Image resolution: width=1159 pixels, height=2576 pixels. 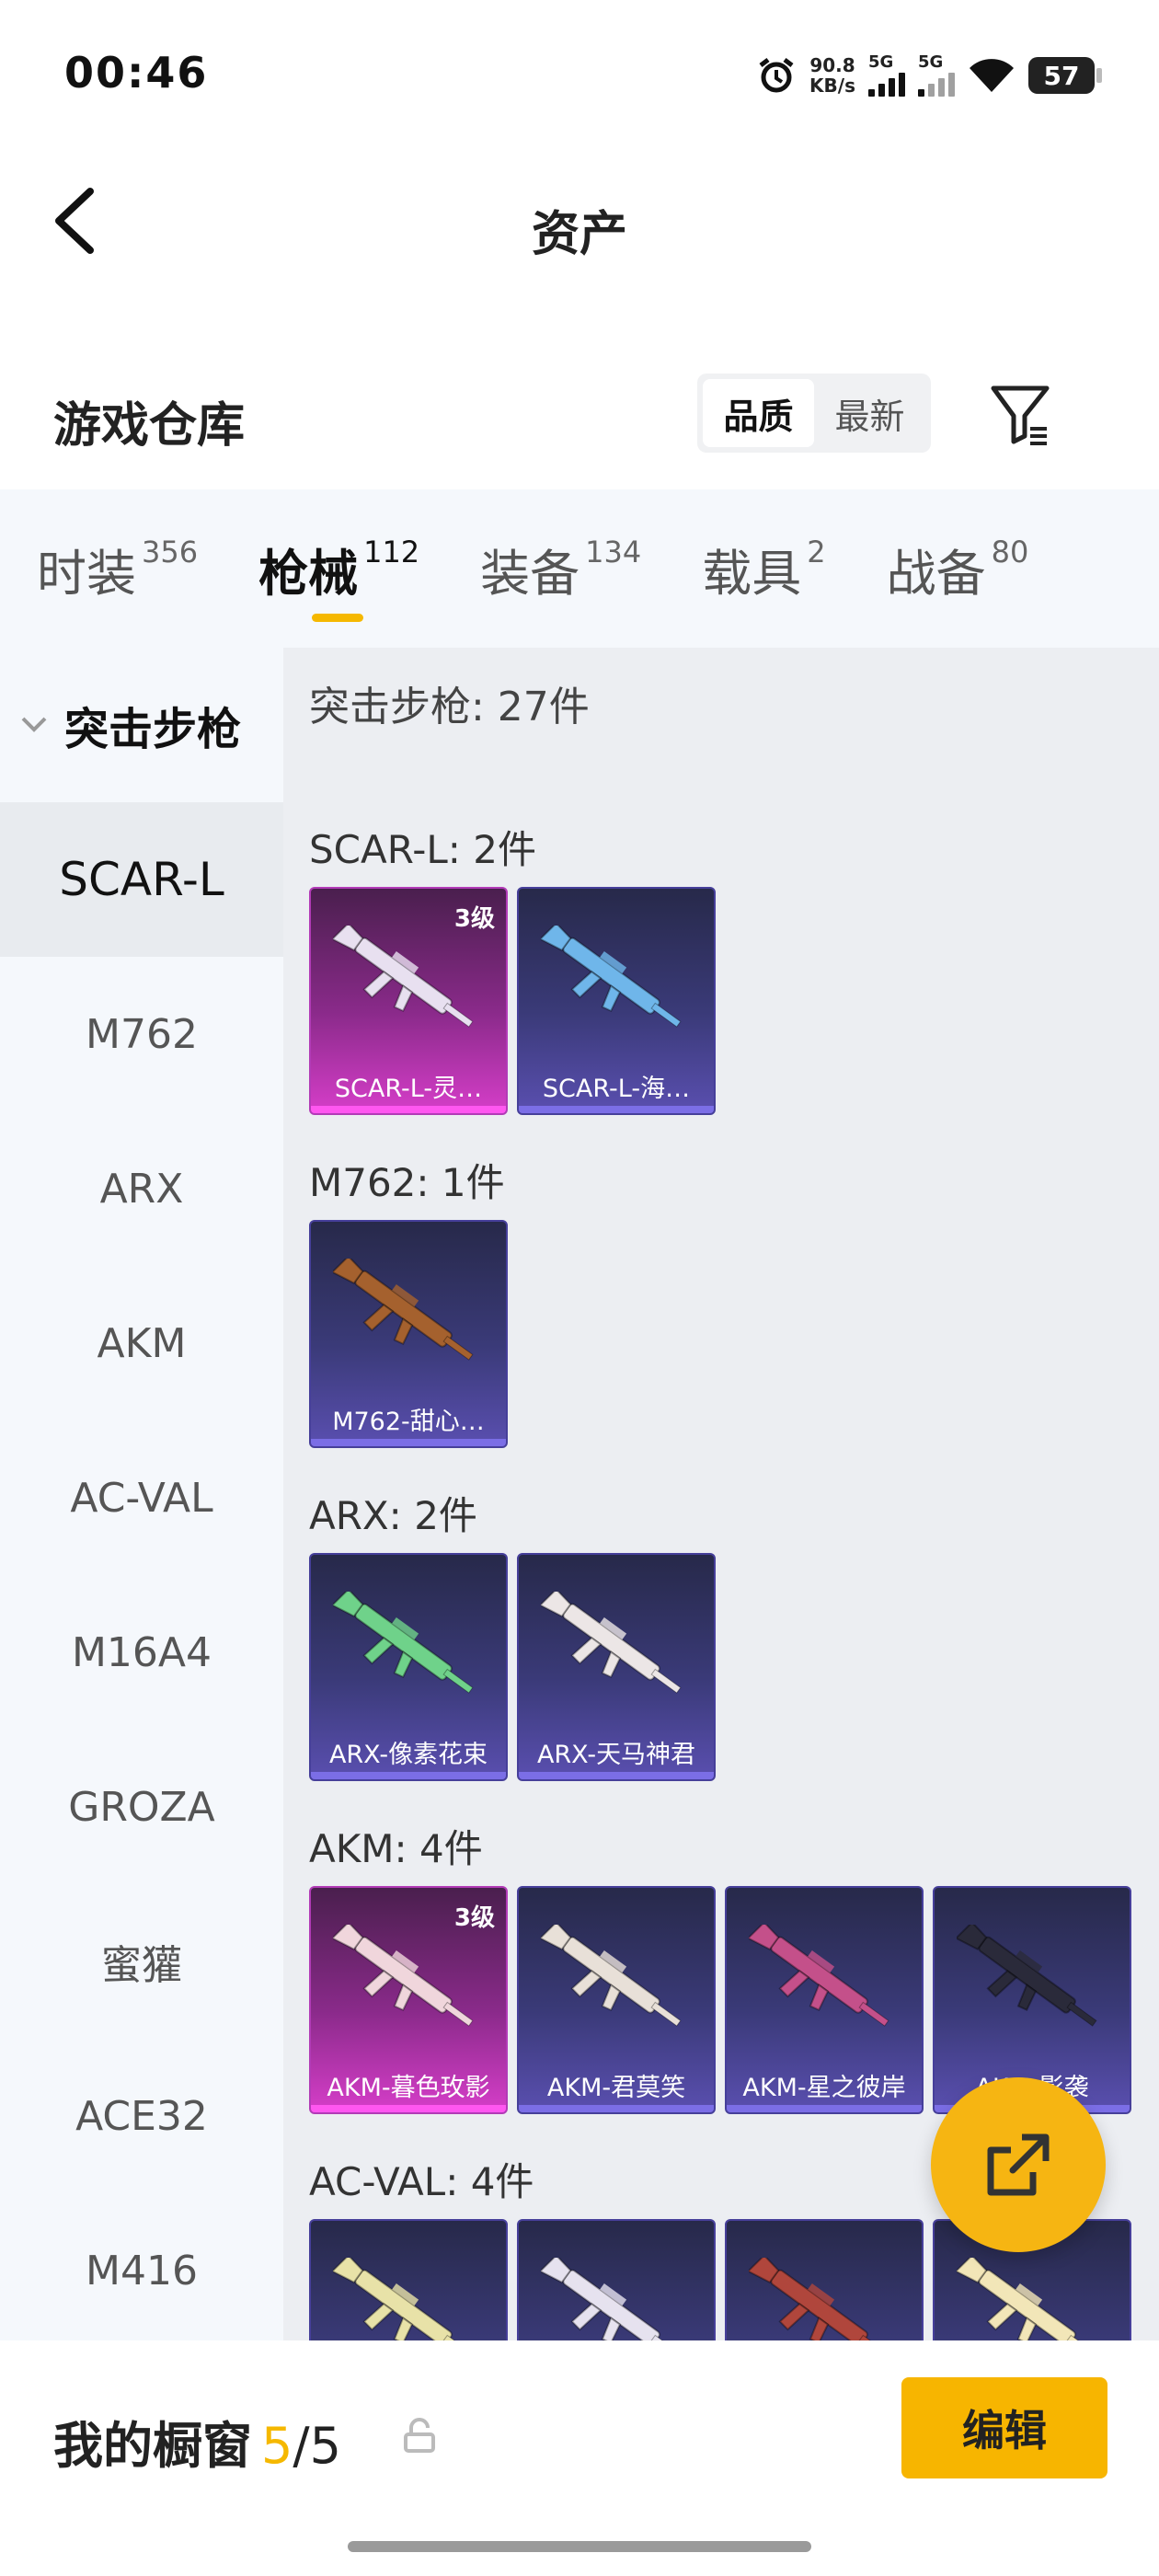 What do you see at coordinates (421, 2181) in the screenshot?
I see `group-title: AC-VAL: 4件` at bounding box center [421, 2181].